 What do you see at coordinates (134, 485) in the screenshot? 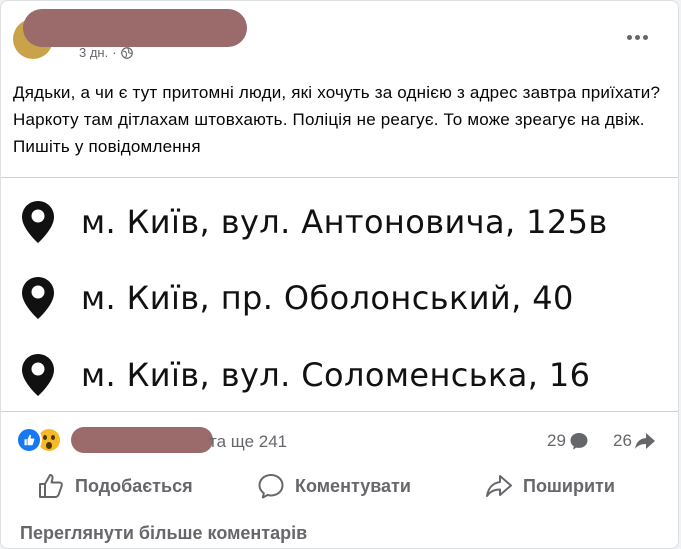
I see `like-button-label: Подобається` at bounding box center [134, 485].